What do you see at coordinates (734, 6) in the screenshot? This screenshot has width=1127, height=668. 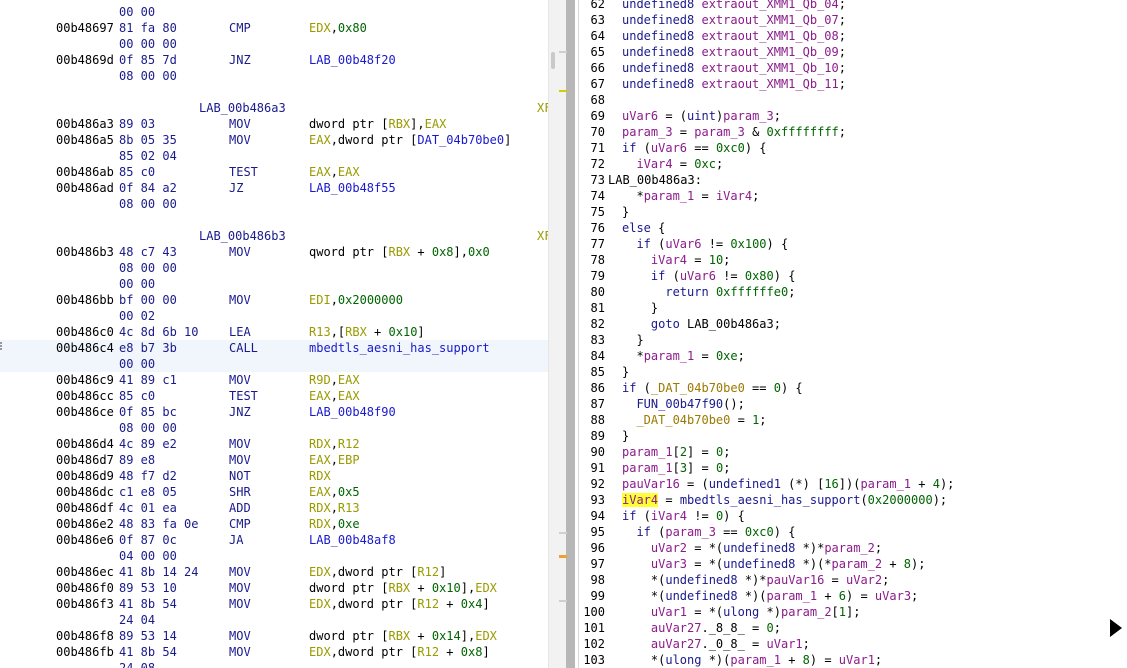 I see `decompiler-code: undefined8 extraout_XMM1_Qb_04;` at bounding box center [734, 6].